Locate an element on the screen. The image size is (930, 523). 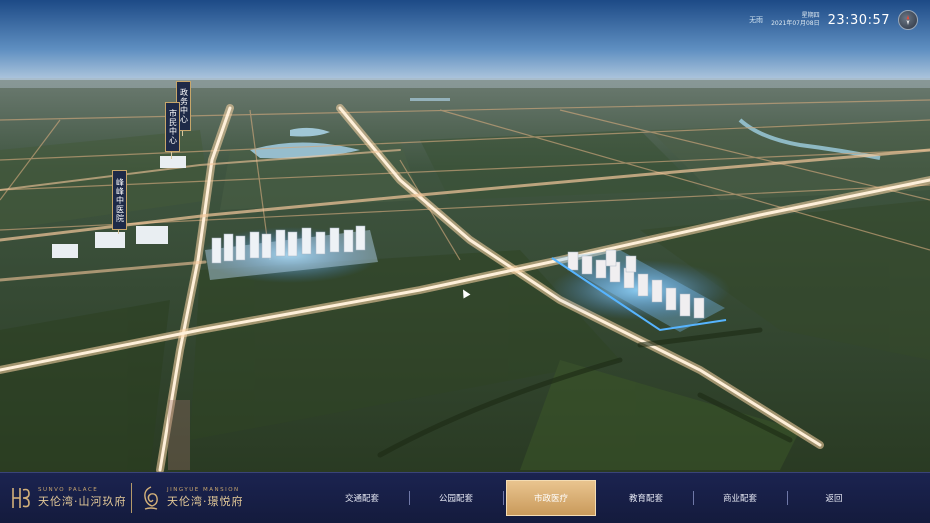
nav-label: 市政医疗 is located at coordinates (550, 499).